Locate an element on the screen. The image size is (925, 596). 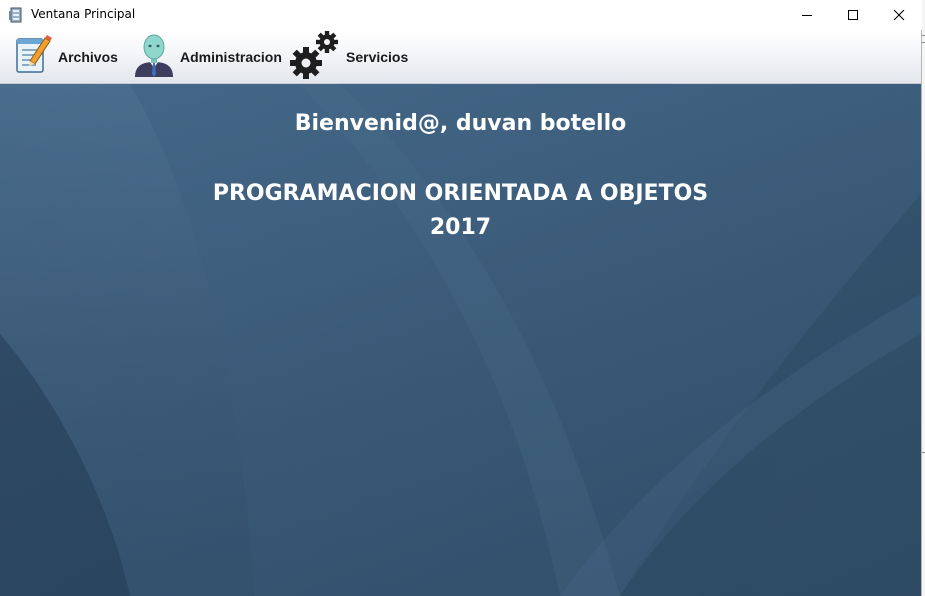
welcome-message: Bienvenid@, duvan botello is located at coordinates (460, 123).